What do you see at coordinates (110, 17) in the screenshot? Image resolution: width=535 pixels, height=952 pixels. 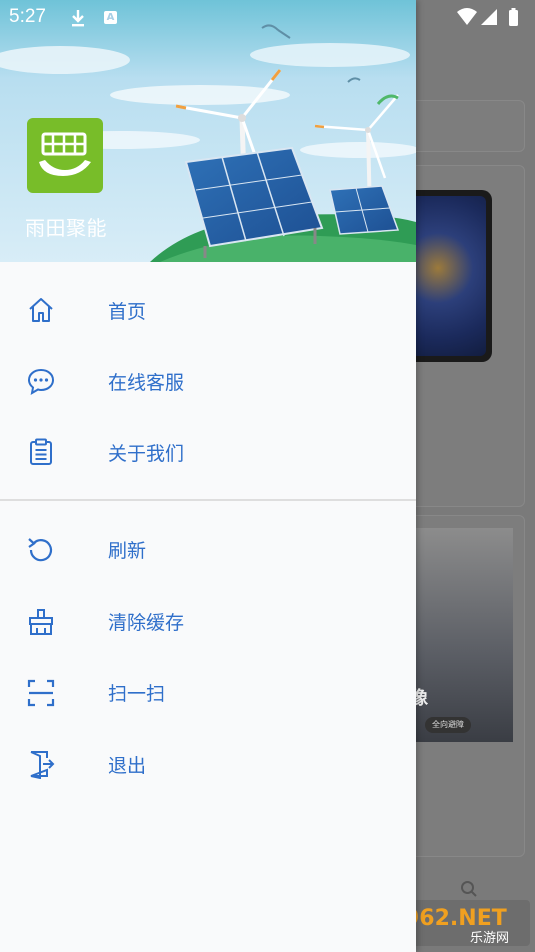 I see `a-badge-icon: A` at bounding box center [110, 17].